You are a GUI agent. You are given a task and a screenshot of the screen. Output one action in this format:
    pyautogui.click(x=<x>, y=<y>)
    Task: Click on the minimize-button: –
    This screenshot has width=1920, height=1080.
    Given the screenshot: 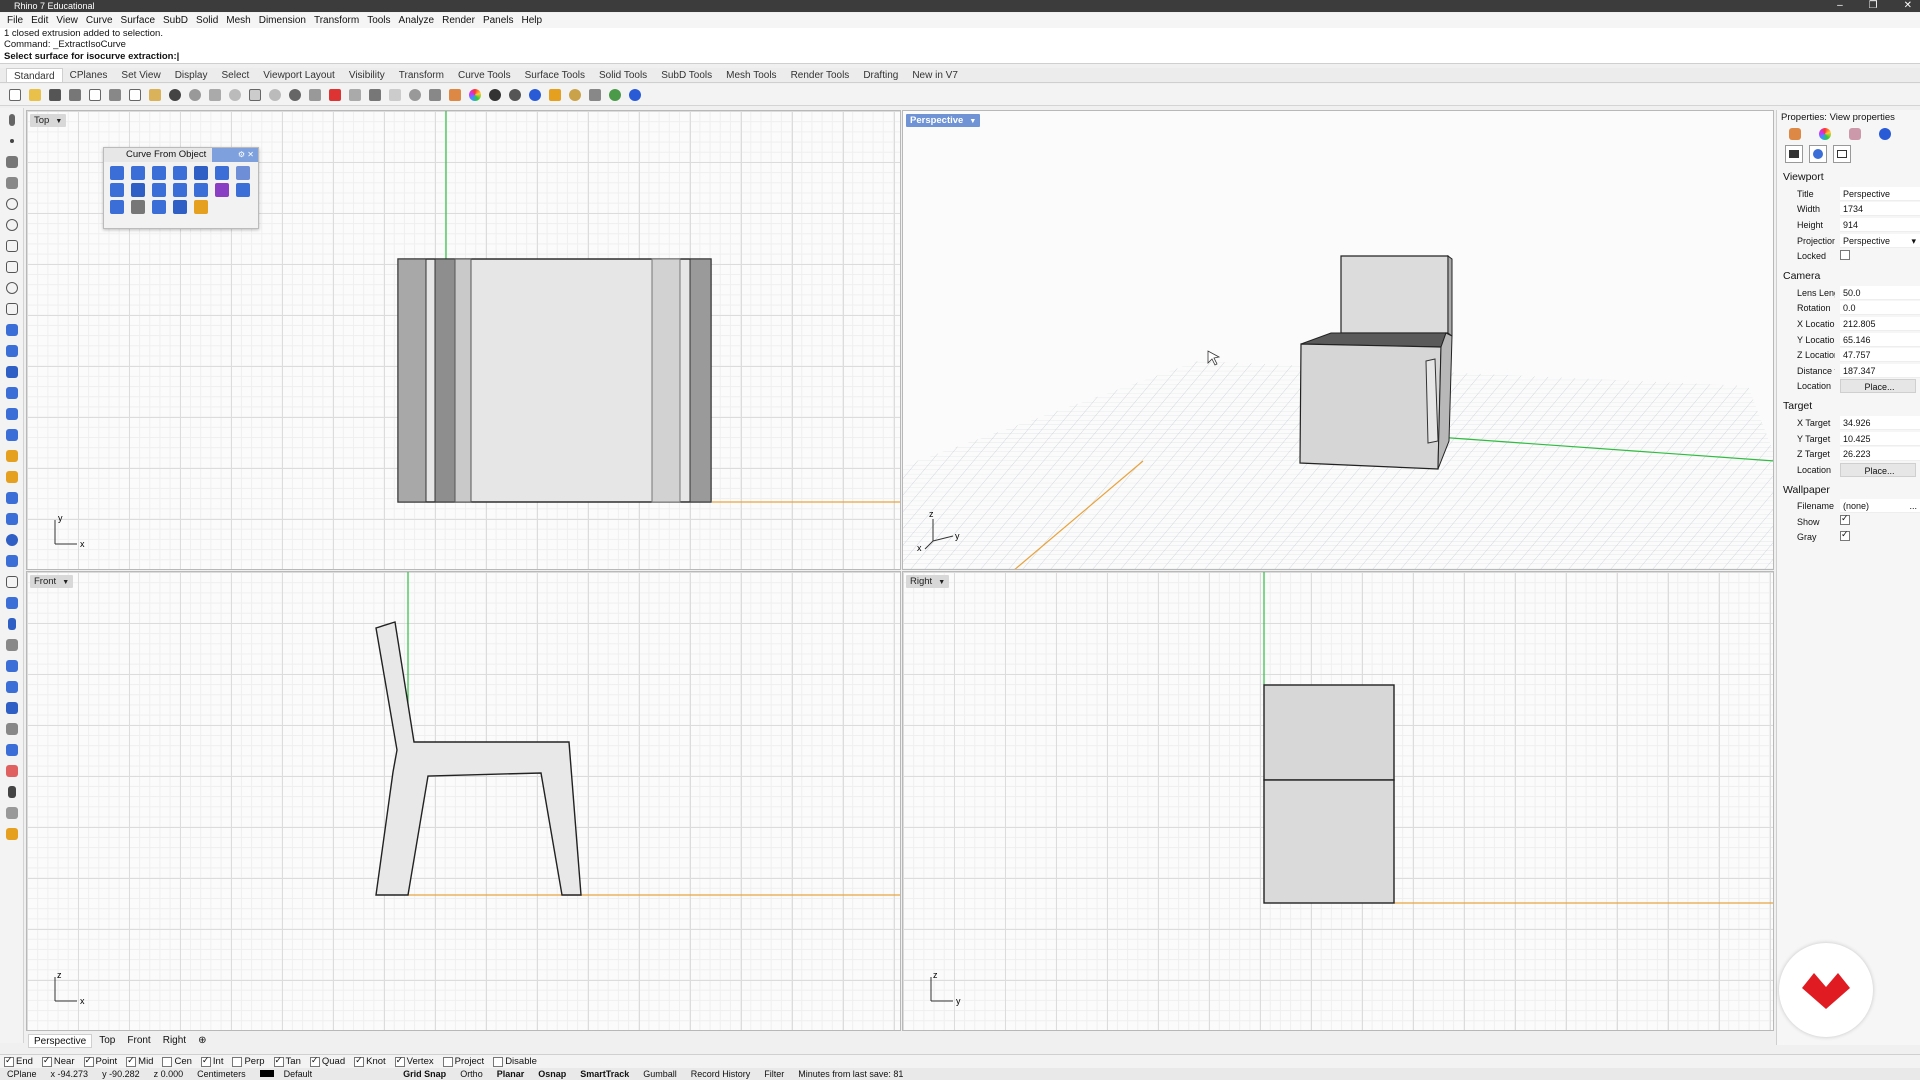 What is the action you would take?
    pyautogui.click(x=1840, y=6)
    